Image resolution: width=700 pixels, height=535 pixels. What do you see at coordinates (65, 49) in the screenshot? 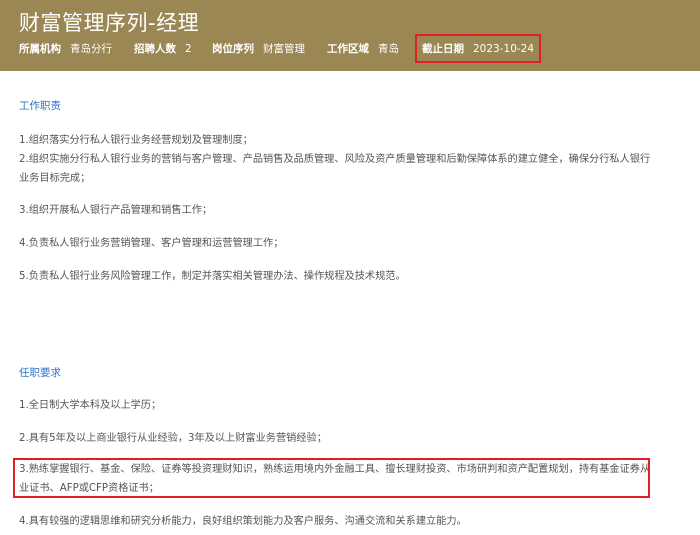
I see `org-field: 所属机构 青岛分行` at bounding box center [65, 49].